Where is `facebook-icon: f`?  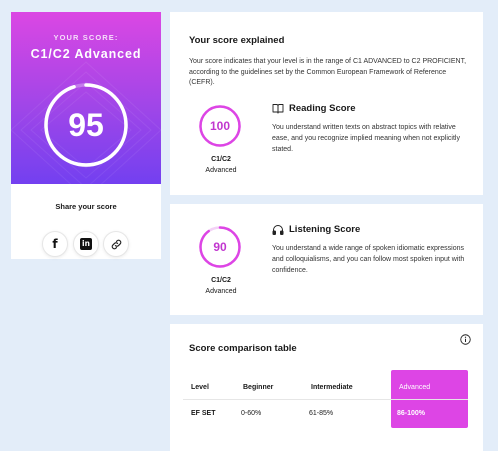
facebook-icon: f is located at coordinates (55, 244).